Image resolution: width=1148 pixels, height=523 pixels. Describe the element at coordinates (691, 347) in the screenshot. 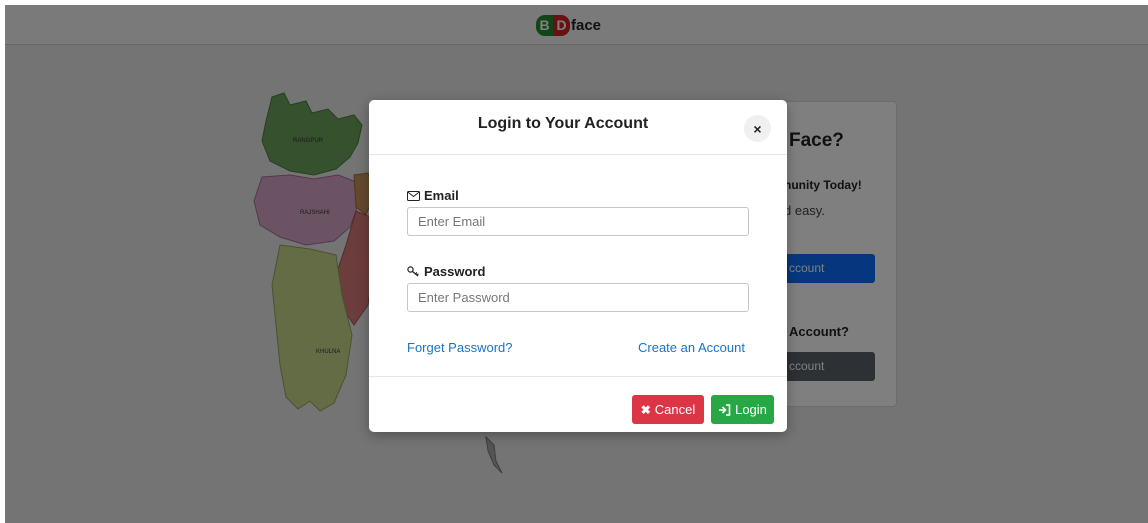

I see `create-account-link: Create an Account` at that location.